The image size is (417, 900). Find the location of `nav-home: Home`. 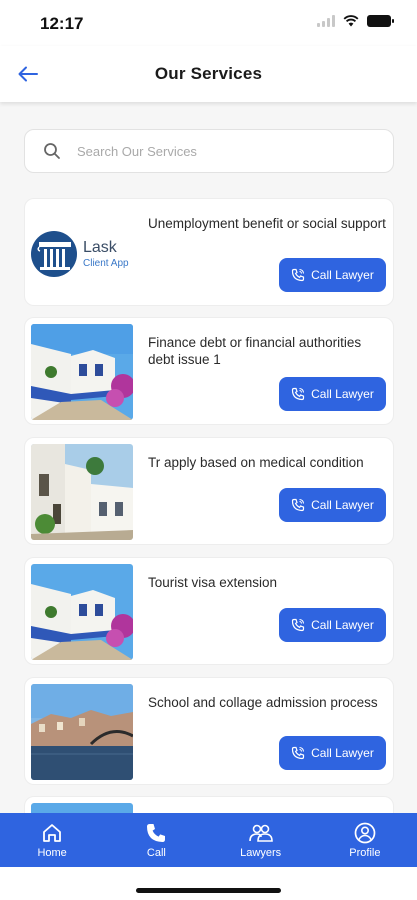

nav-home: Home is located at coordinates (52, 840).